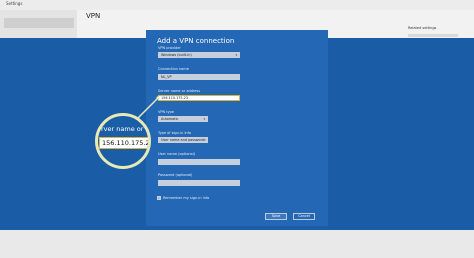  Describe the element at coordinates (125, 129) in the screenshot. I see `magnifier-label: rver name or a` at that location.